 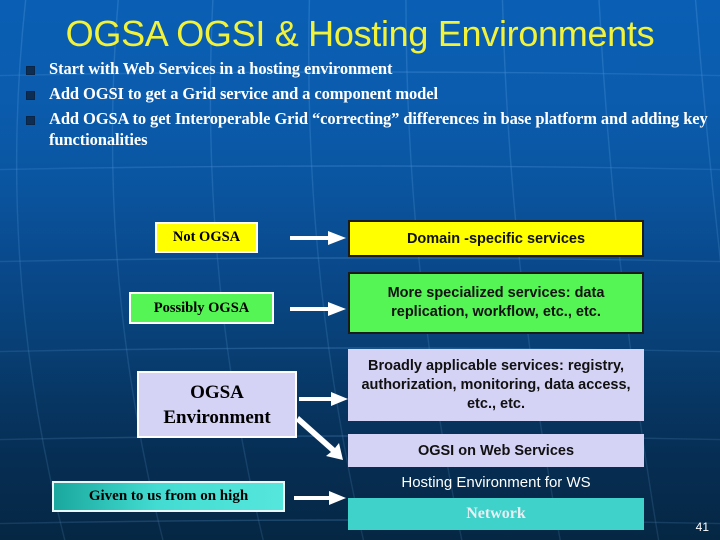 I want to click on diagram-box-given-to-us-from-on-high: Given to us from on high, so click(x=168, y=496).